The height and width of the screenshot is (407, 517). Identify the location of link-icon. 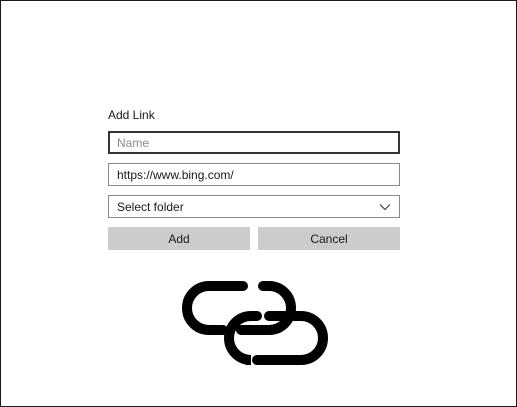
(255, 323).